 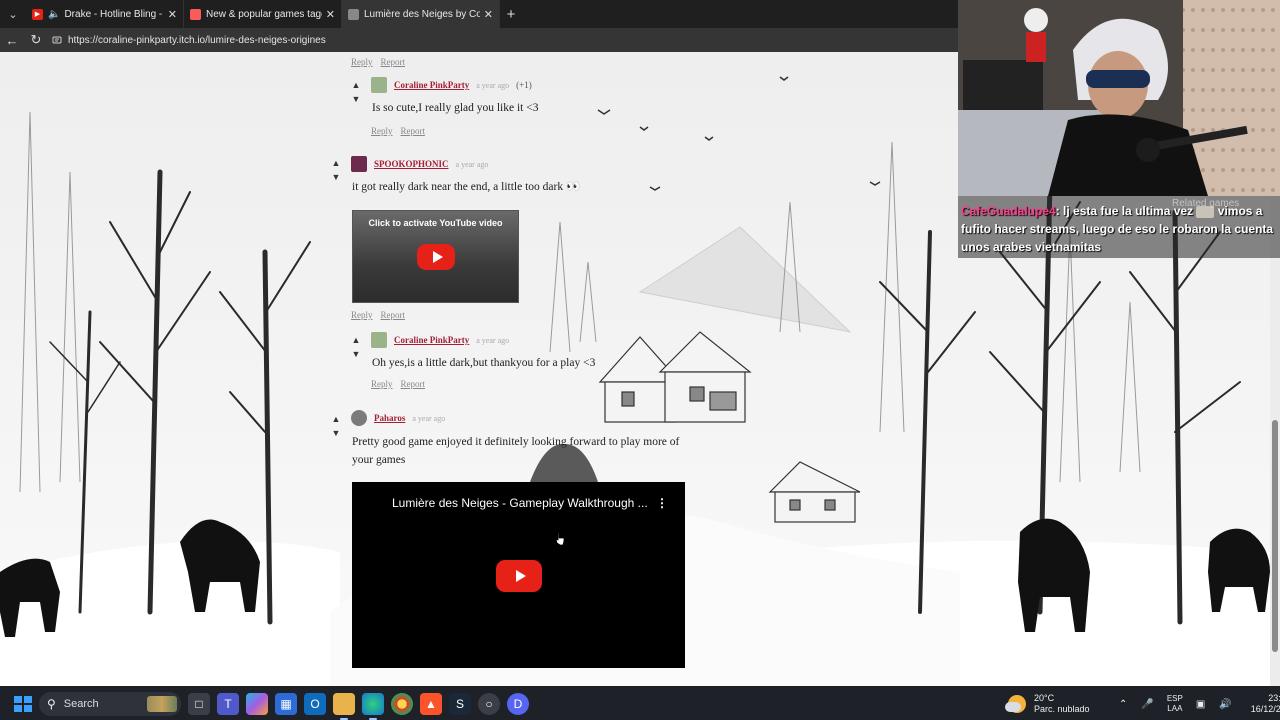 I want to click on scrollbar-thumb, so click(x=1275, y=536).